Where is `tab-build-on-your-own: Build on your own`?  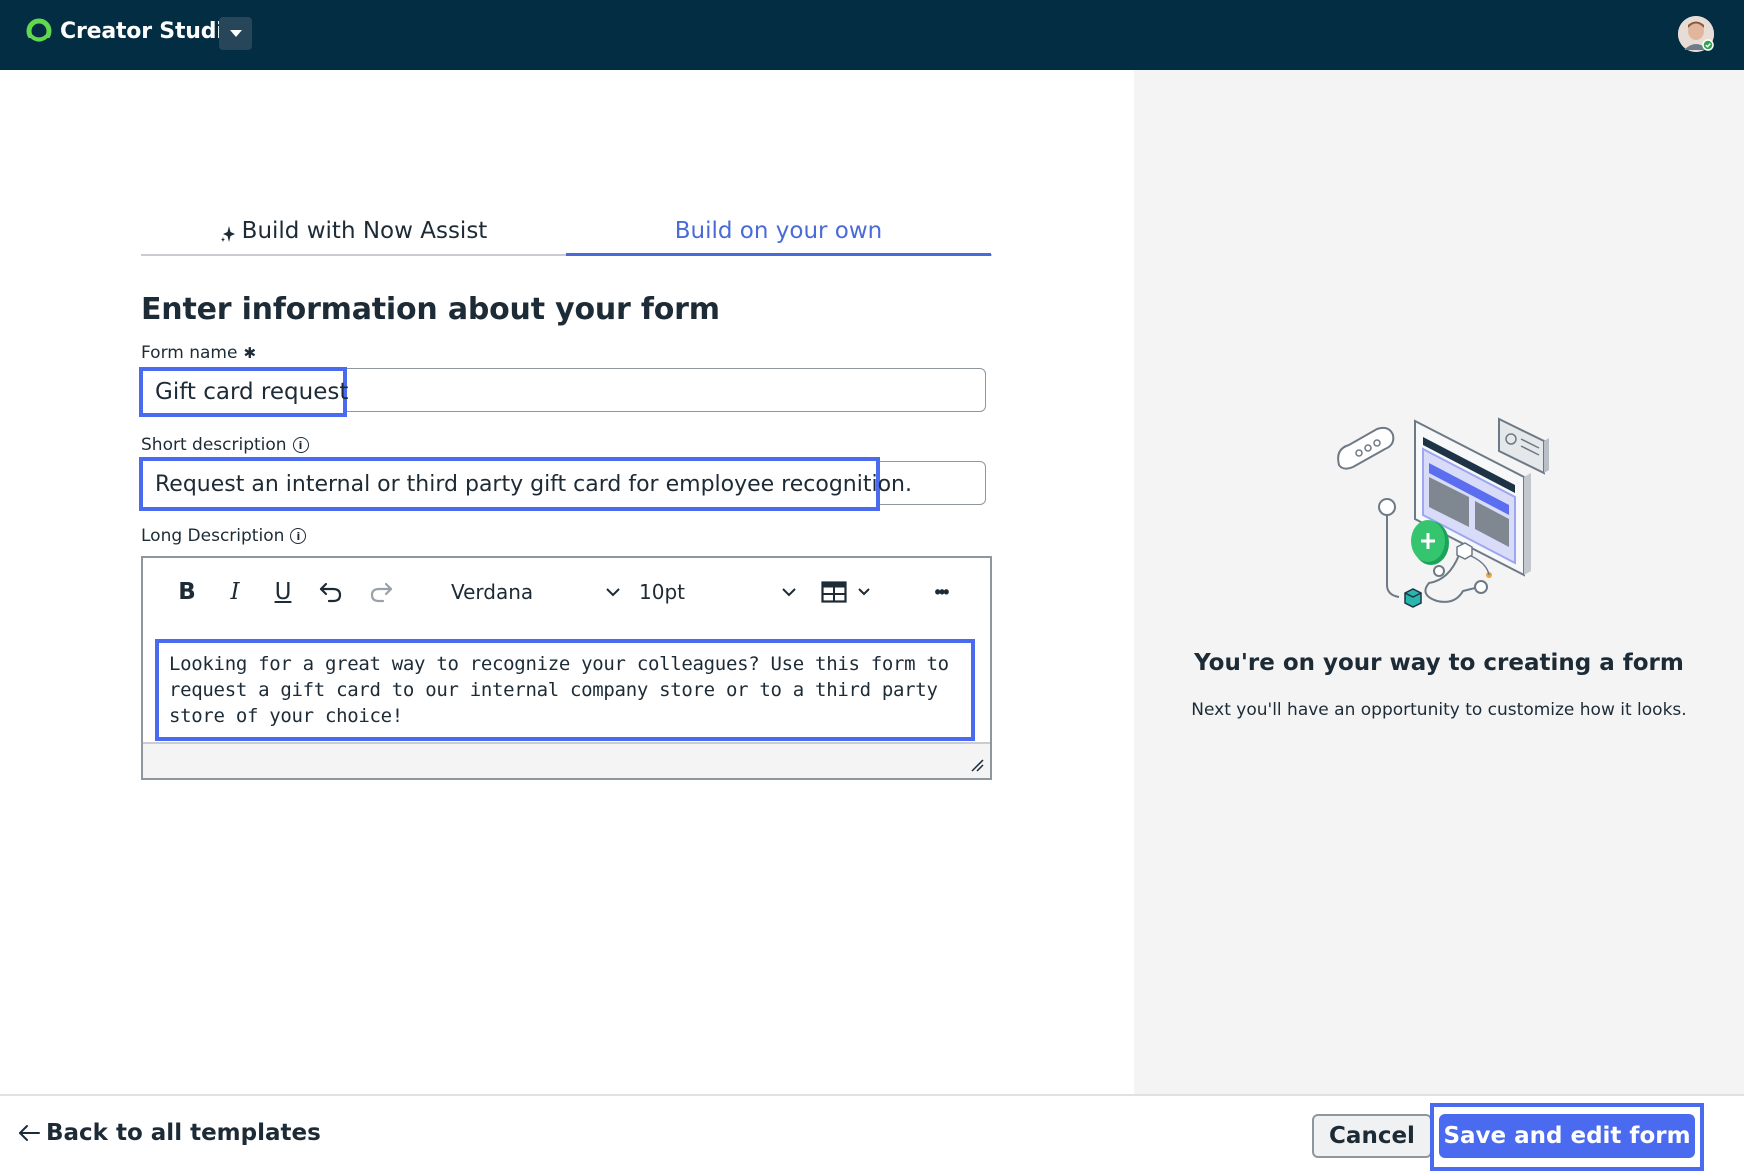
tab-build-on-your-own: Build on your own is located at coordinates (778, 233).